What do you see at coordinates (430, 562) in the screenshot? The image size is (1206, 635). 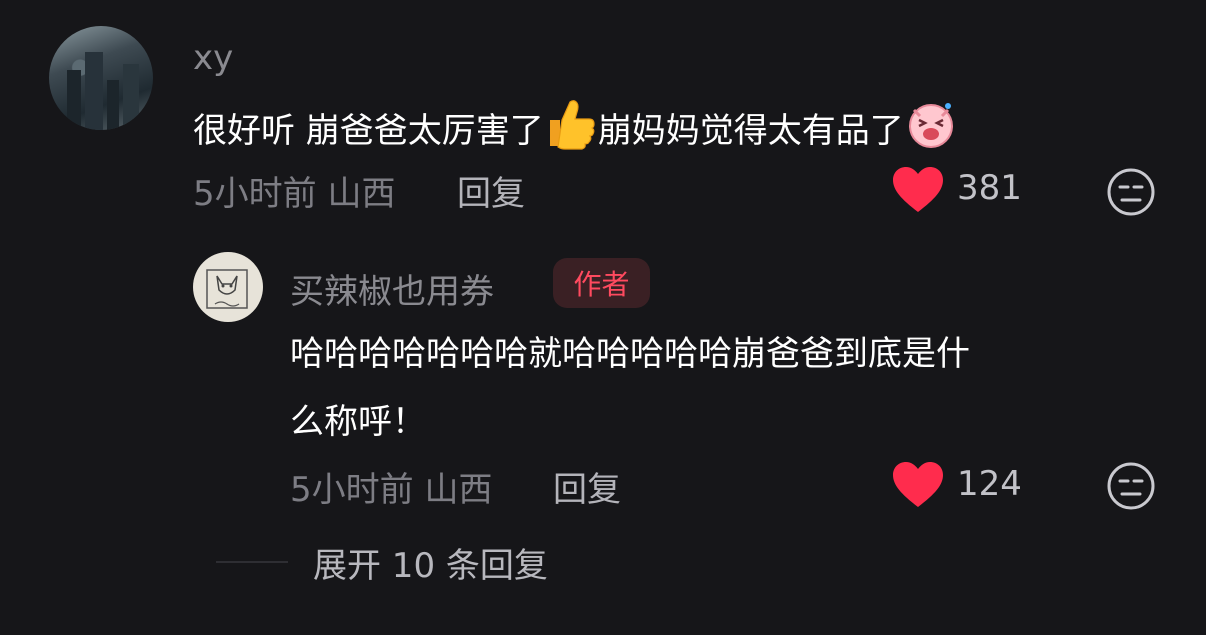 I see `expand-replies-button: 展开 10 条回复` at bounding box center [430, 562].